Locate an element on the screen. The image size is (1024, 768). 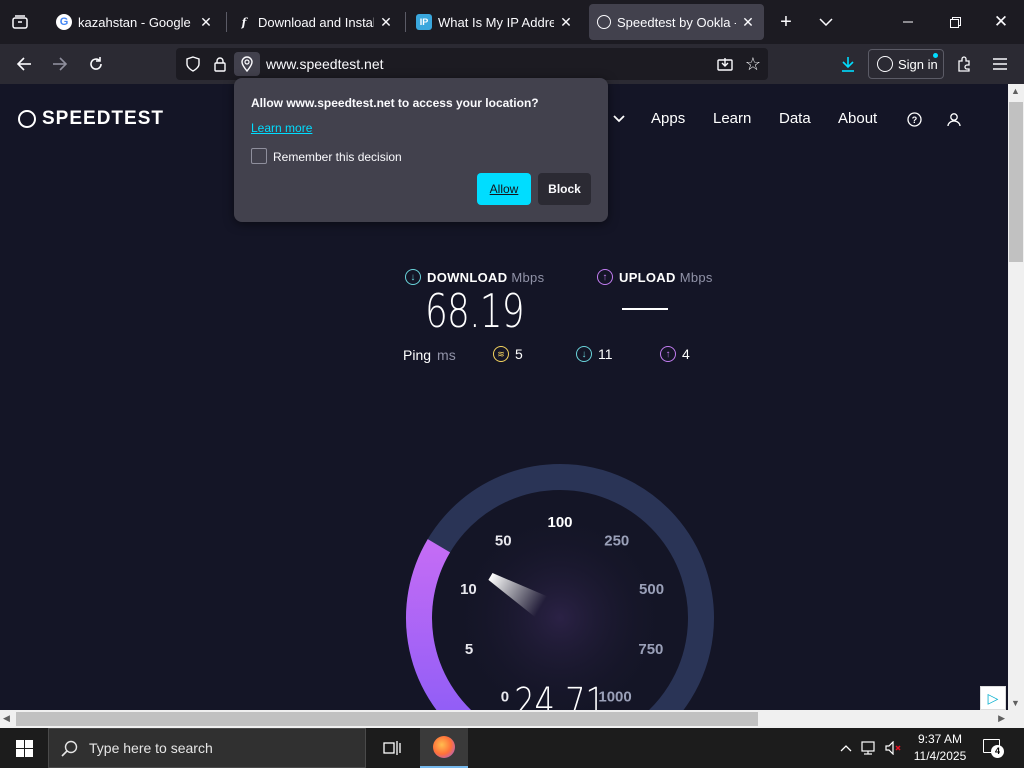
url-bar: www.speedtest.net ☆ is located at coordinates (472, 64).